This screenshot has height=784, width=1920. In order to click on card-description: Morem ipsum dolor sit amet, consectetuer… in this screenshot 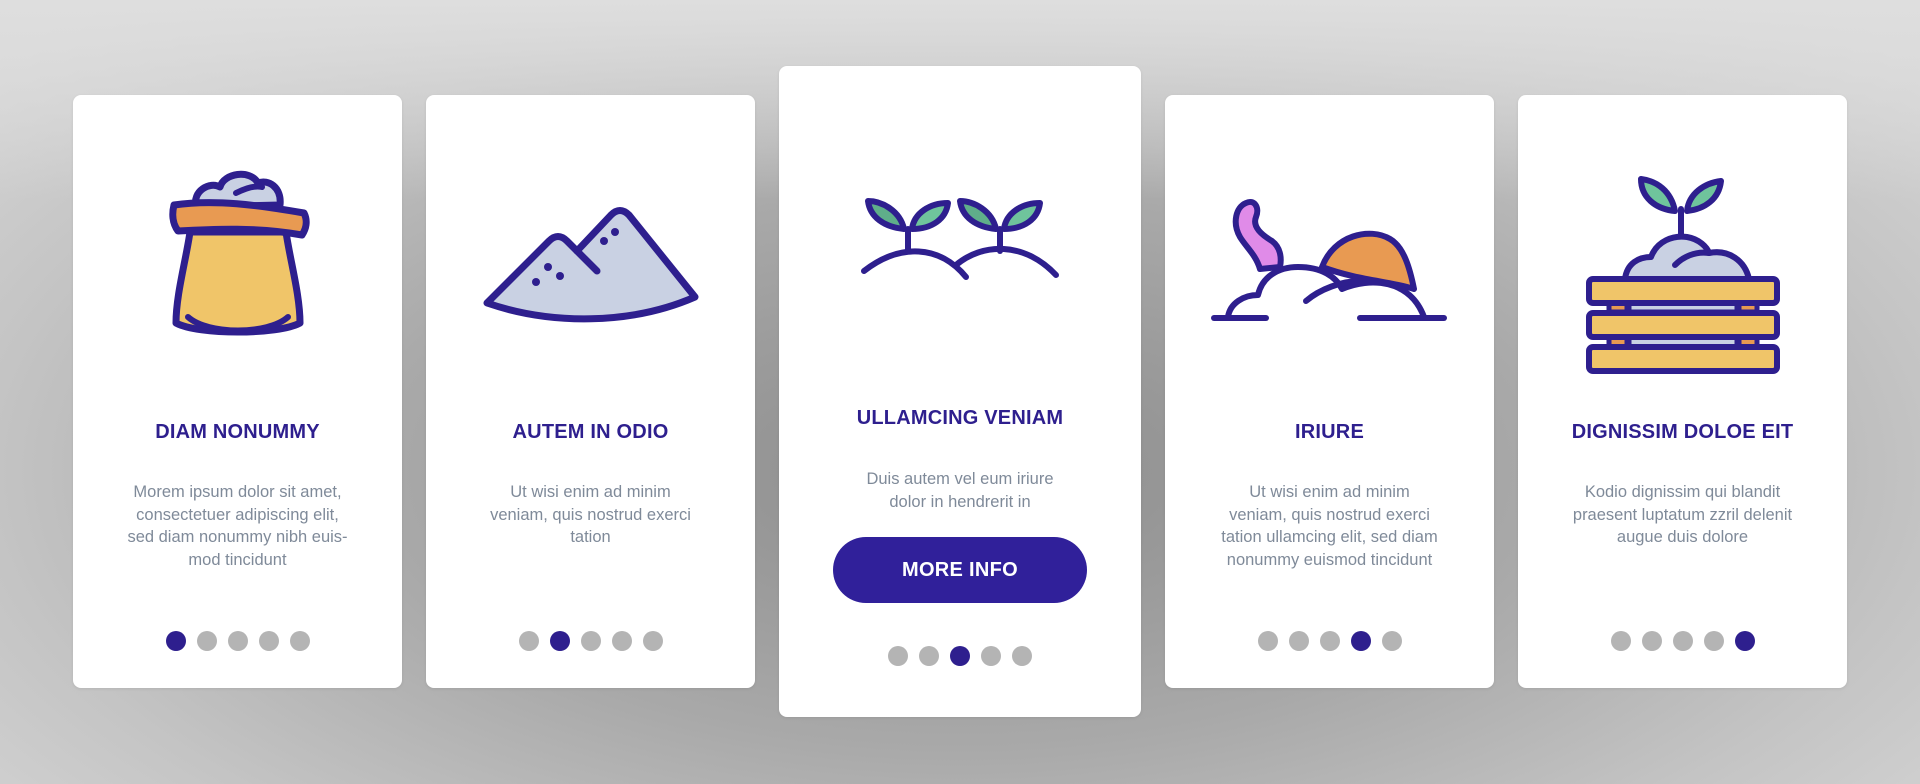, I will do `click(237, 526)`.